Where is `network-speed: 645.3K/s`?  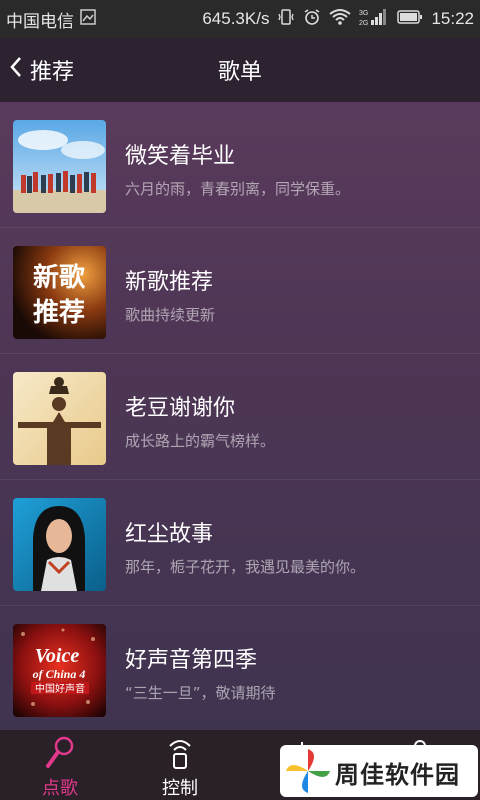
network-speed: 645.3K/s is located at coordinates (236, 18).